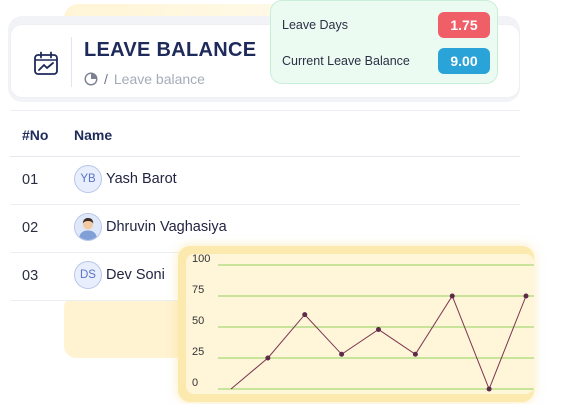 This screenshot has height=404, width=574. I want to click on employee-name: Dev Soni, so click(135, 275).